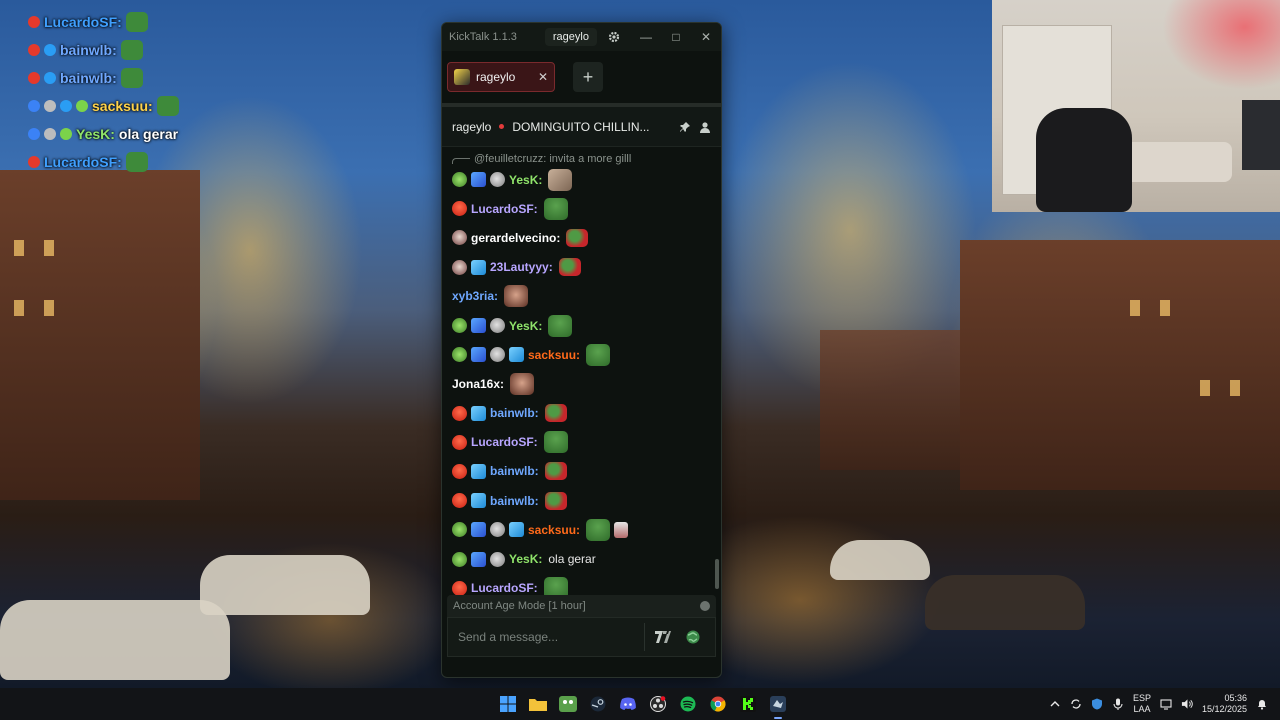  Describe the element at coordinates (581, 383) in the screenshot. I see `chat-message: Jona16x:` at that location.